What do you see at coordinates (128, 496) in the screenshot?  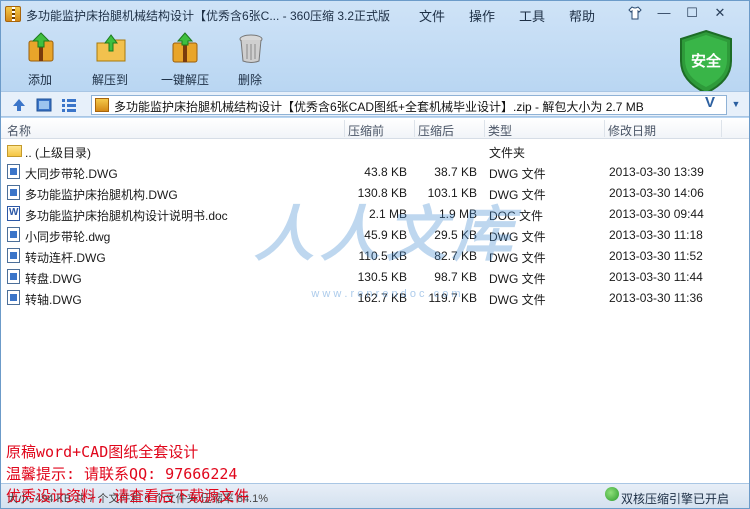 I see `overlay-line-3: 优秀设计资料, 请查看后下载源文件` at bounding box center [128, 496].